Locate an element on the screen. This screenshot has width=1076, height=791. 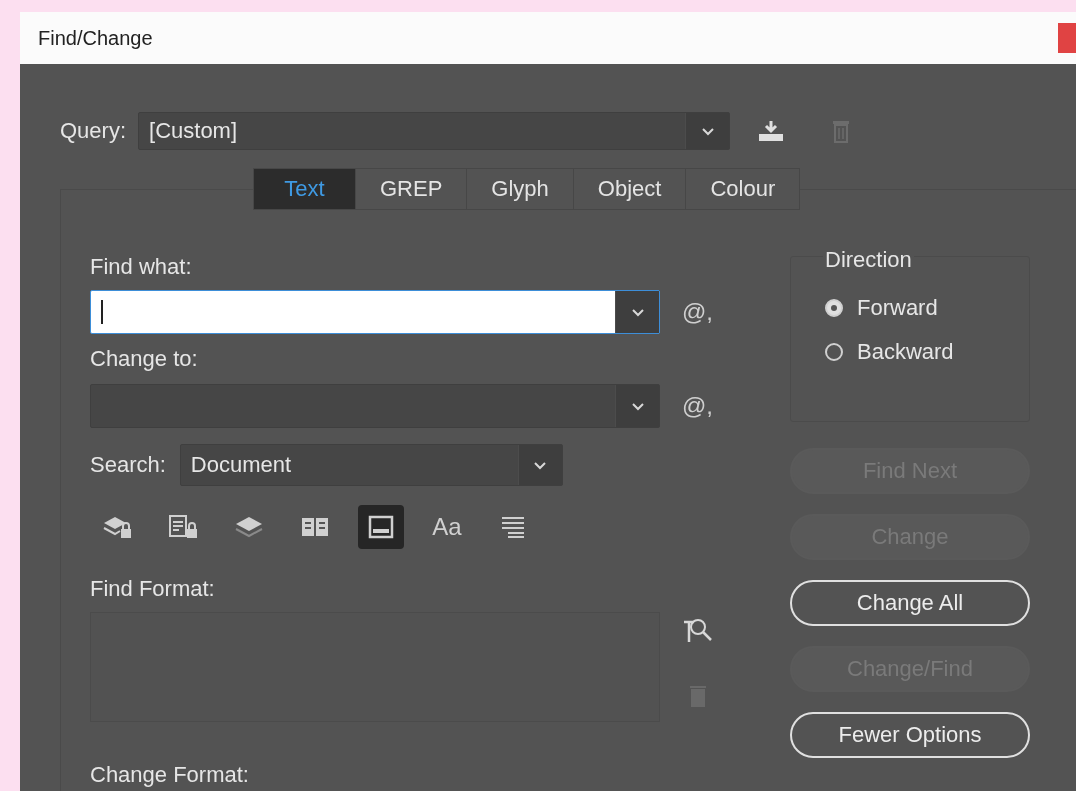
query-label: Query: is located at coordinates (93, 131).